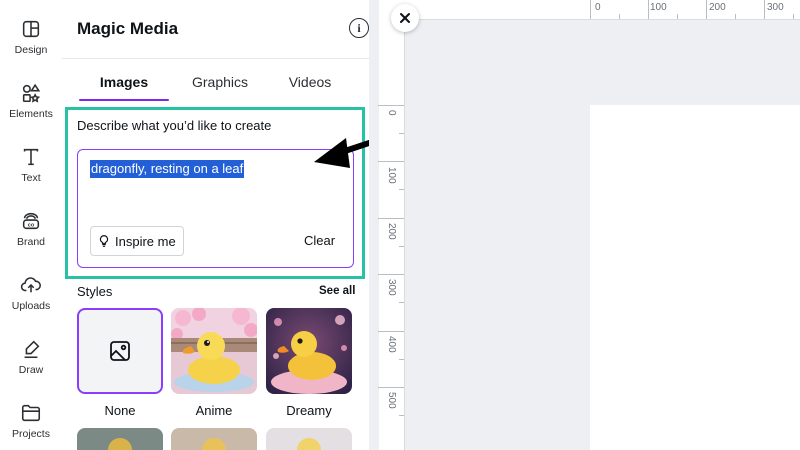 The width and height of the screenshot is (800, 450). Describe the element at coordinates (220, 82) in the screenshot. I see `tab-graphics: Graphics` at that location.